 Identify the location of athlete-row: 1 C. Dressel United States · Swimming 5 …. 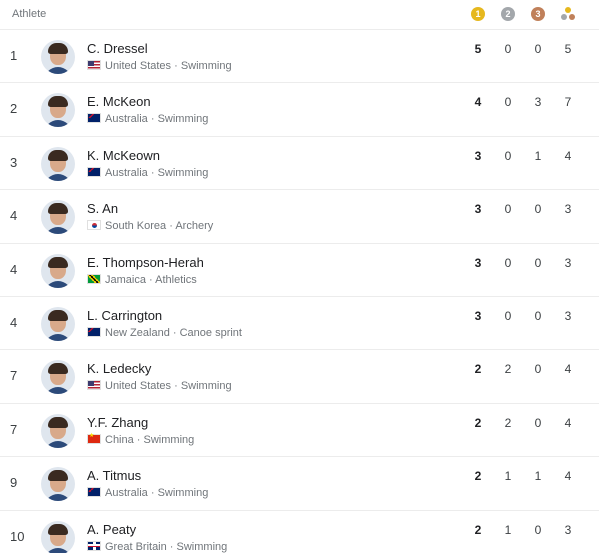
(299, 57).